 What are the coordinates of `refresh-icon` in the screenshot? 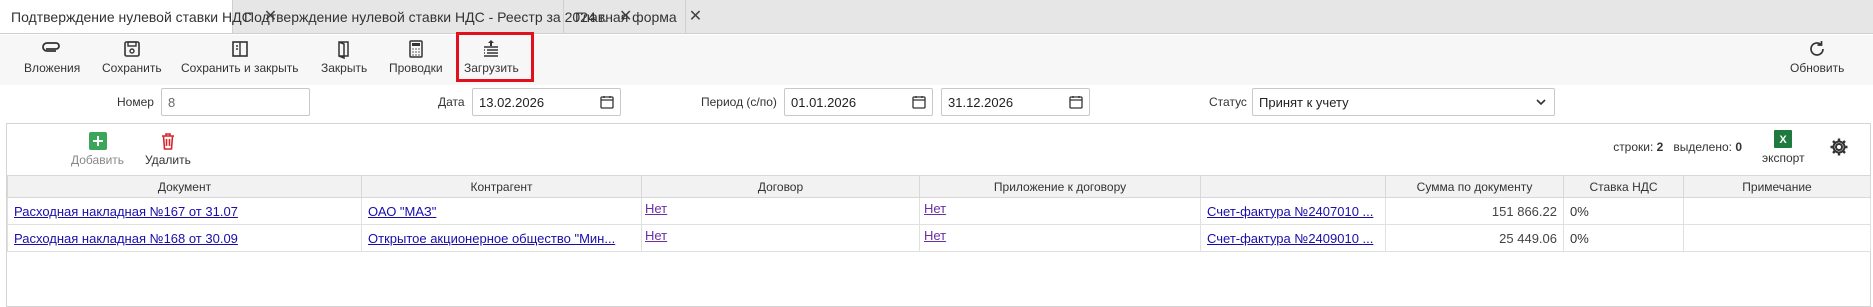 It's located at (1817, 48).